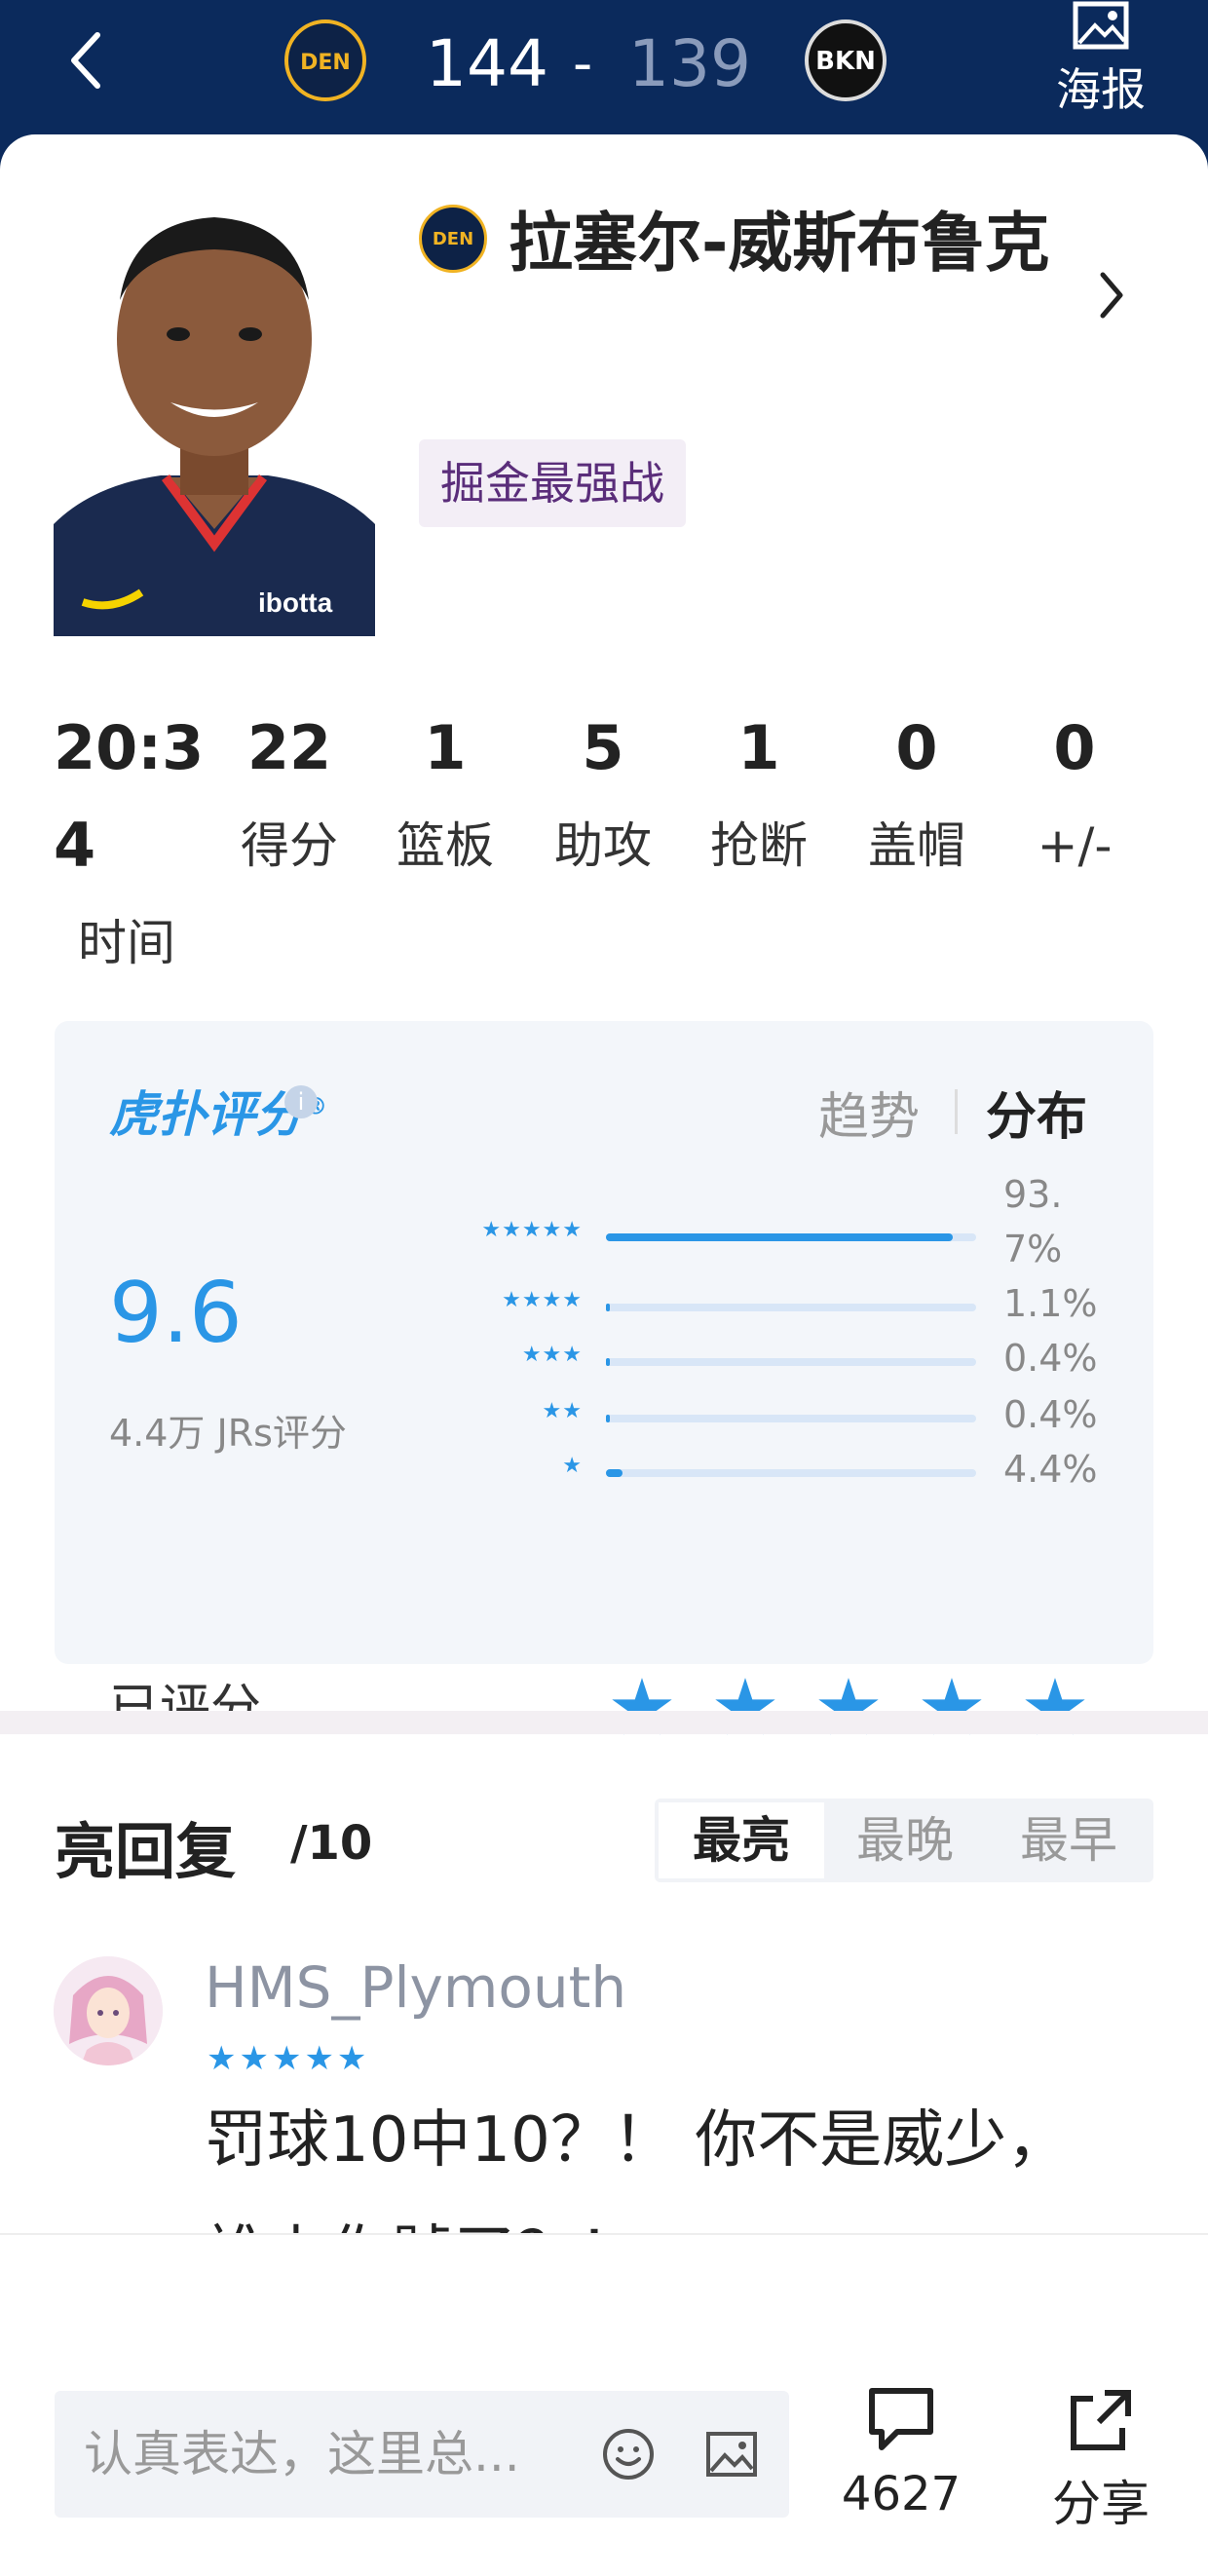 The image size is (1208, 2576). What do you see at coordinates (206, 1114) in the screenshot?
I see `rating-brand: 虎扑评分` at bounding box center [206, 1114].